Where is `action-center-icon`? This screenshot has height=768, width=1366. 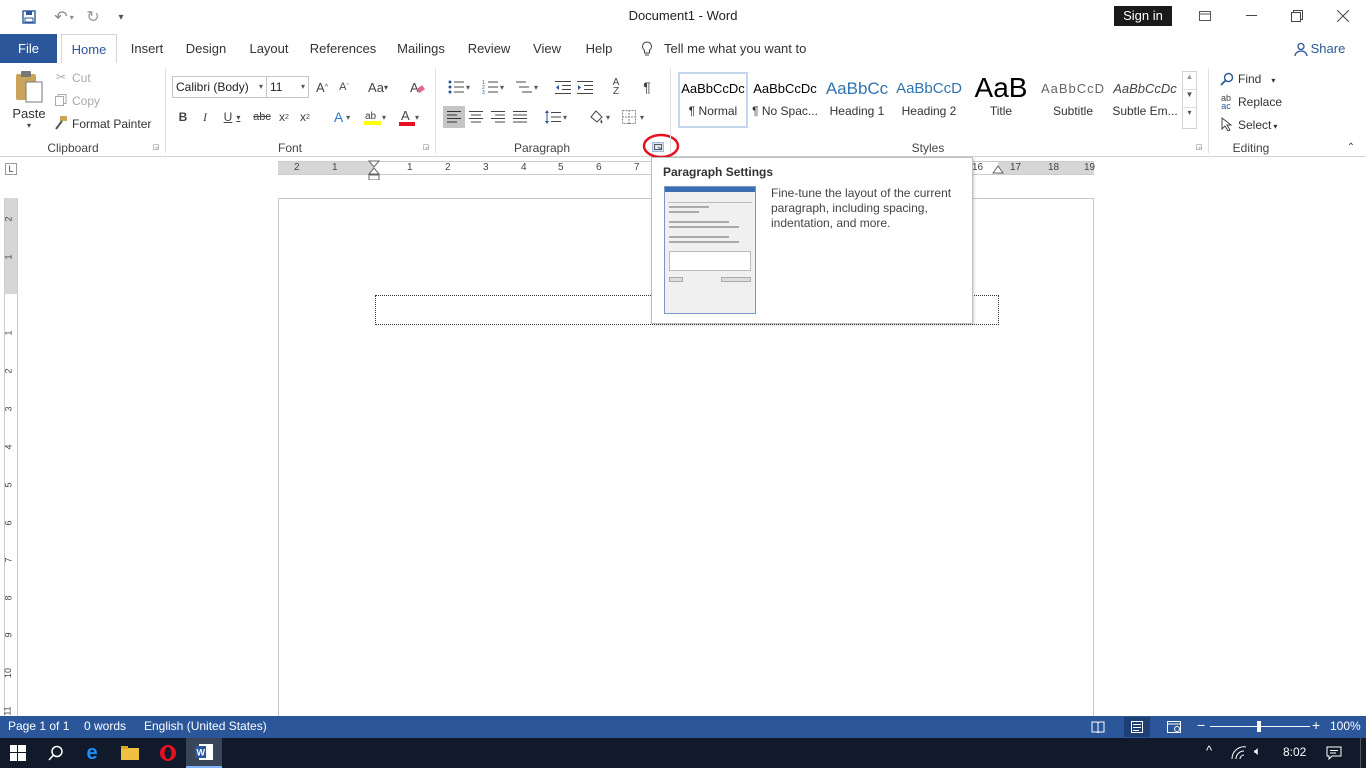
action-center-icon is located at coordinates (1334, 753).